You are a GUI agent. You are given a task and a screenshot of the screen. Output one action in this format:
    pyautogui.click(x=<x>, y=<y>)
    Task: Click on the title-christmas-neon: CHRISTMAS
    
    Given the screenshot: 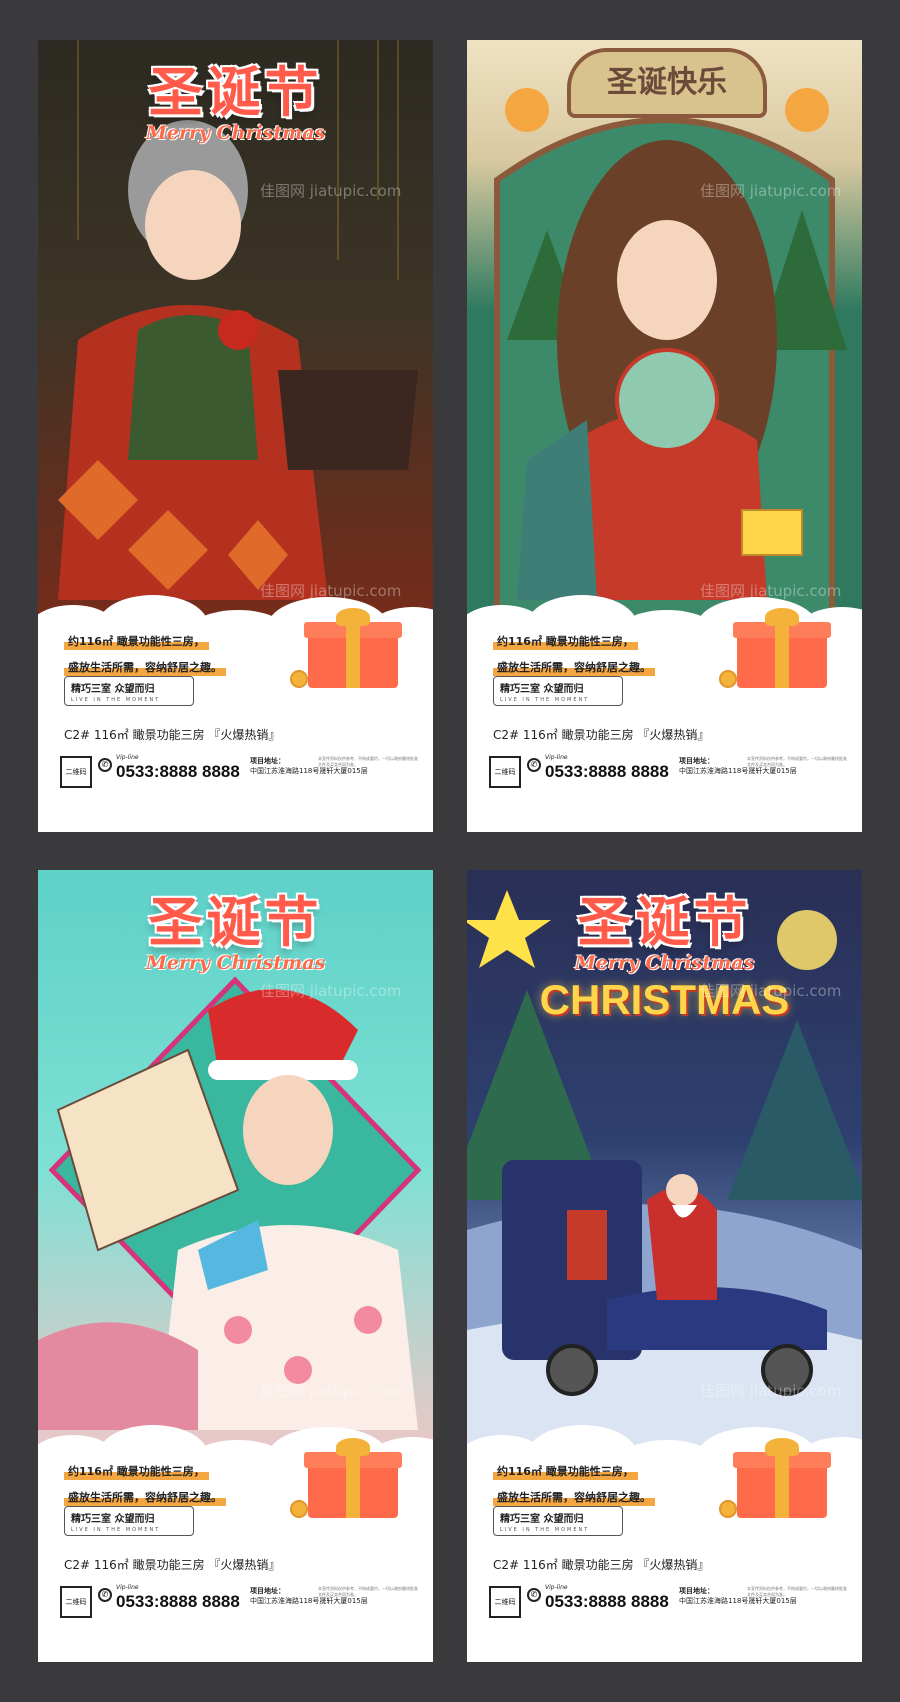 What is the action you would take?
    pyautogui.click(x=664, y=999)
    